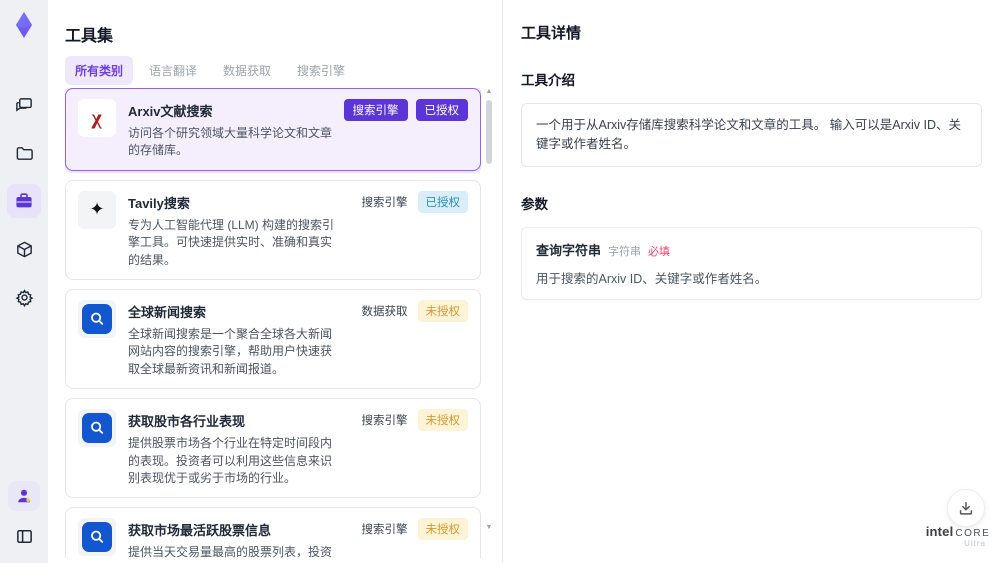 The height and width of the screenshot is (563, 1000). What do you see at coordinates (97, 209) in the screenshot?
I see `tavily-star-logo-icon: ✦` at bounding box center [97, 209].